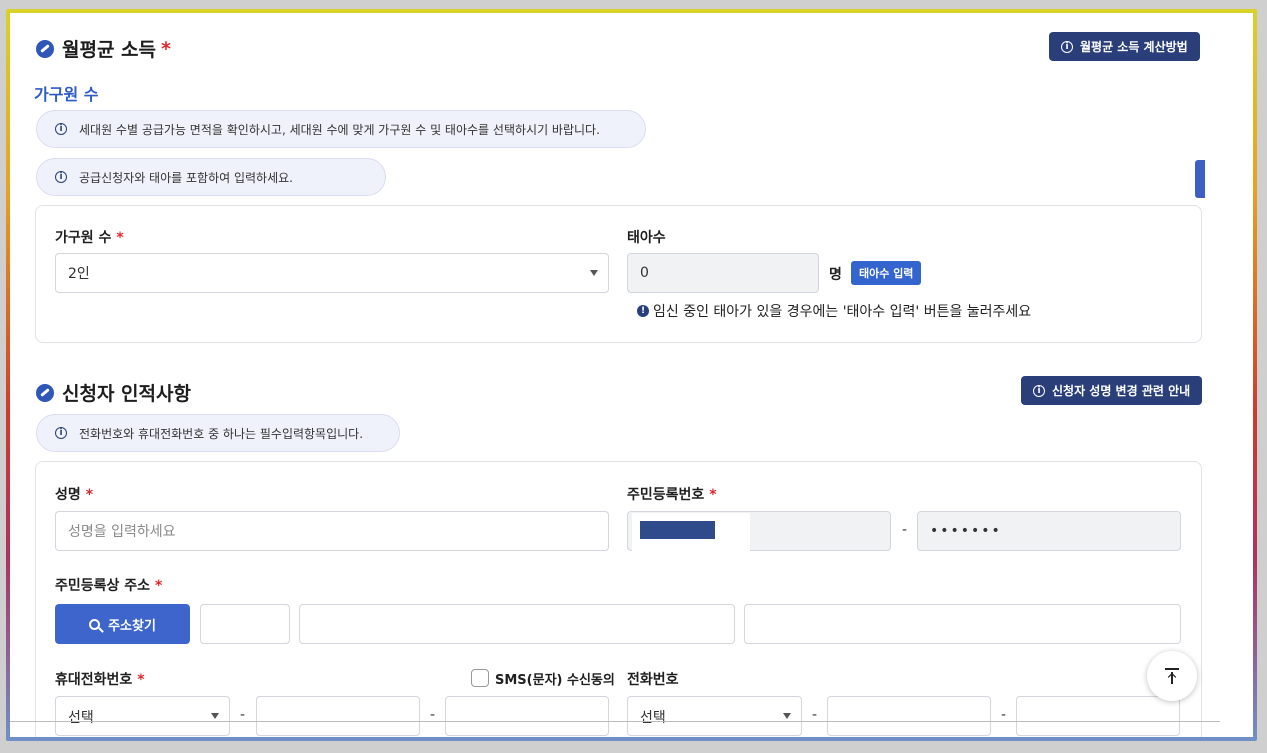 The height and width of the screenshot is (753, 1267). I want to click on rrn-back-input: •••••••, so click(1049, 531).